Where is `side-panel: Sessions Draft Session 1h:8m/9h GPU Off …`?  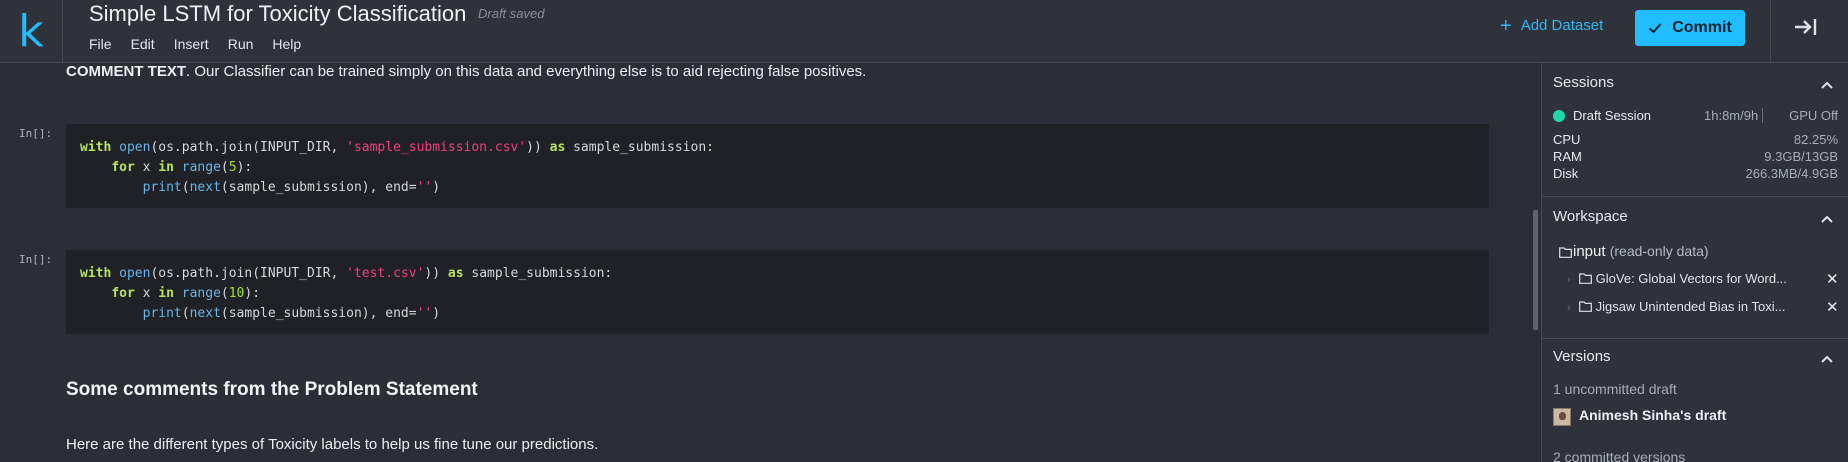
side-panel: Sessions Draft Session 1h:8m/9h GPU Off … is located at coordinates (1694, 262).